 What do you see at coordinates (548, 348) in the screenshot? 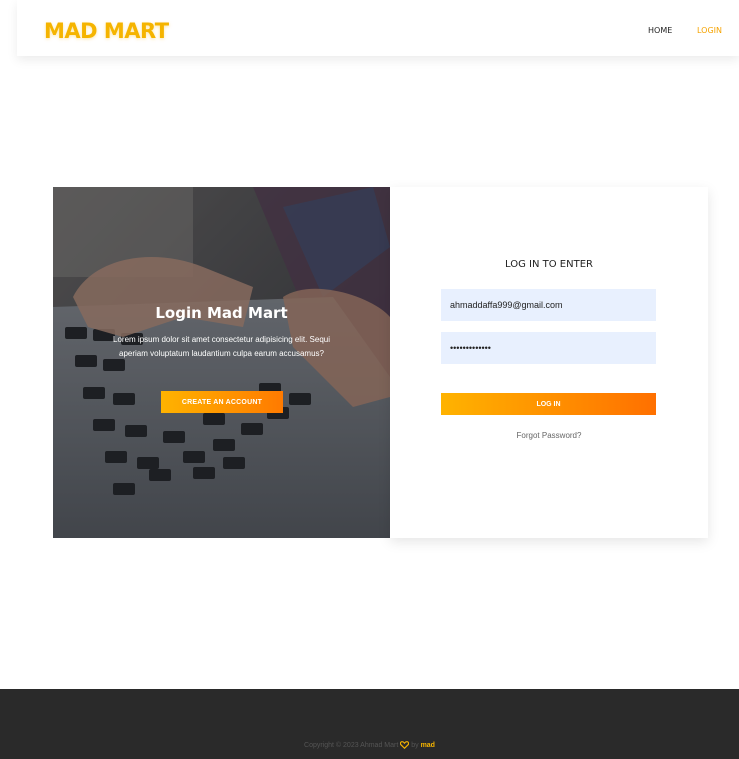
I see `password-field` at bounding box center [548, 348].